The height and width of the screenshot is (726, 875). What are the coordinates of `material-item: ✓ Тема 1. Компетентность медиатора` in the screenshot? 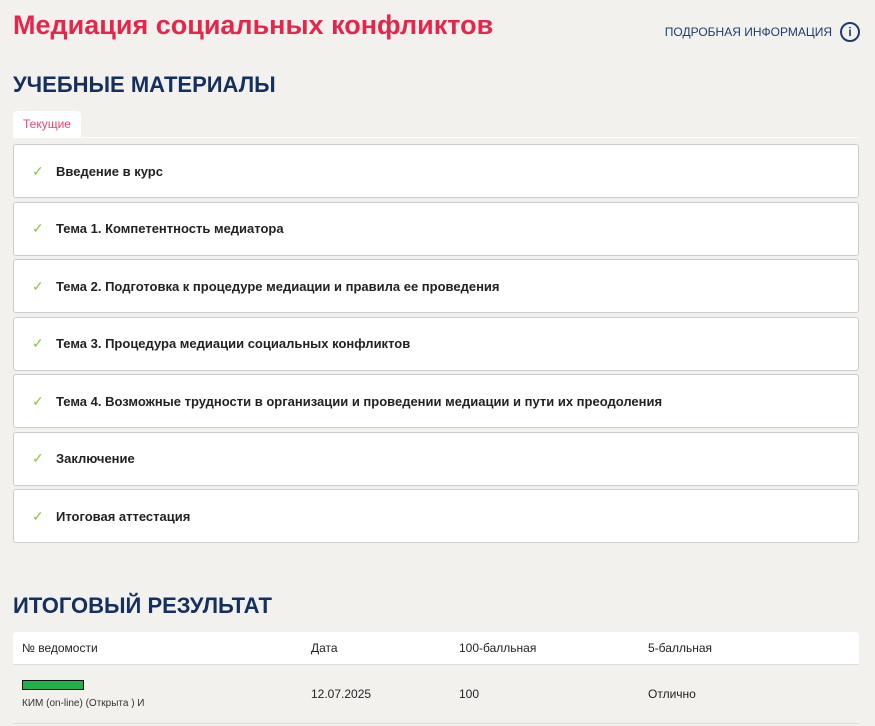 It's located at (436, 228).